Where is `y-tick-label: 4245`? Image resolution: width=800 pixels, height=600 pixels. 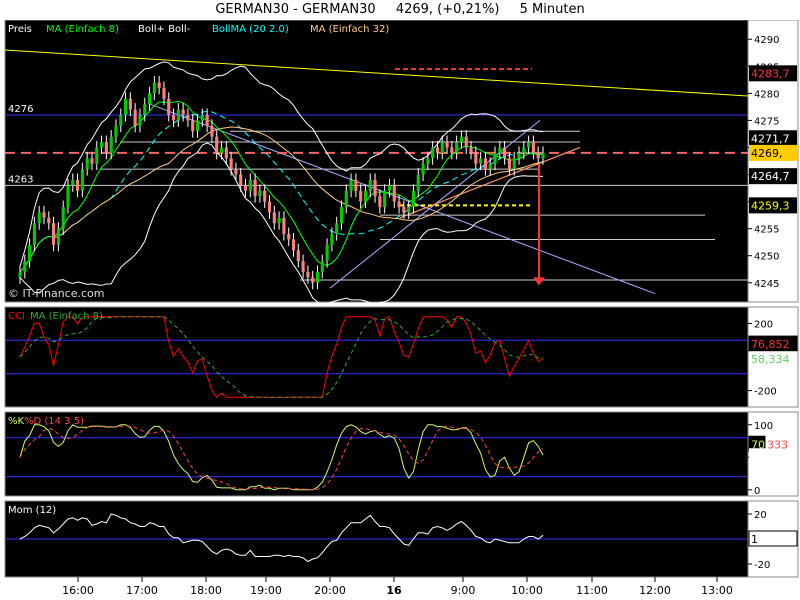 y-tick-label: 4245 is located at coordinates (766, 284).